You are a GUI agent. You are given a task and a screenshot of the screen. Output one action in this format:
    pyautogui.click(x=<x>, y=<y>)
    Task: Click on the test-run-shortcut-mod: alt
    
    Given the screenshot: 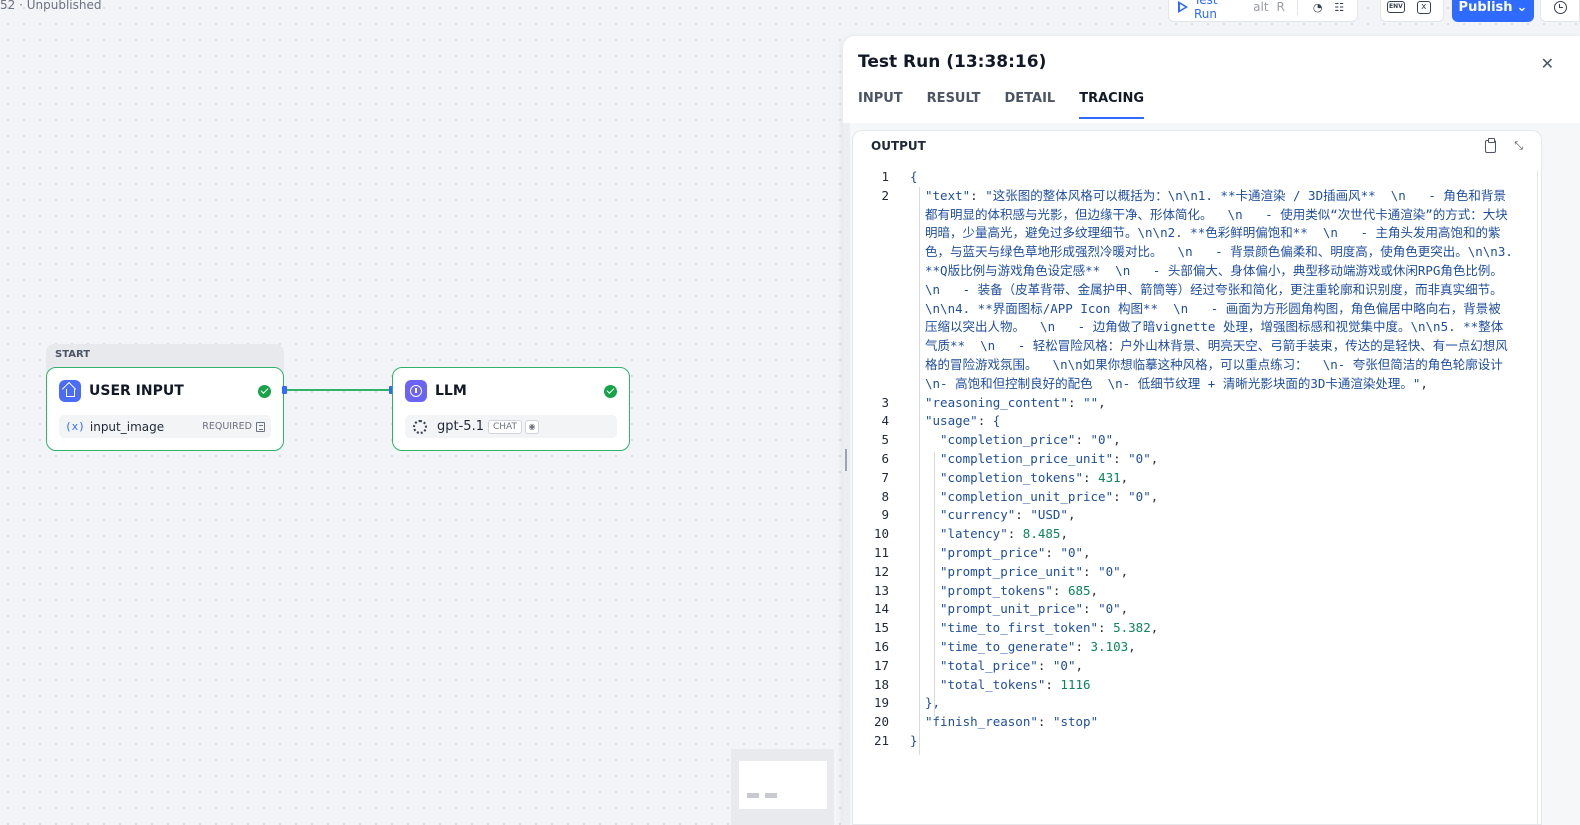 What is the action you would take?
    pyautogui.click(x=1261, y=7)
    